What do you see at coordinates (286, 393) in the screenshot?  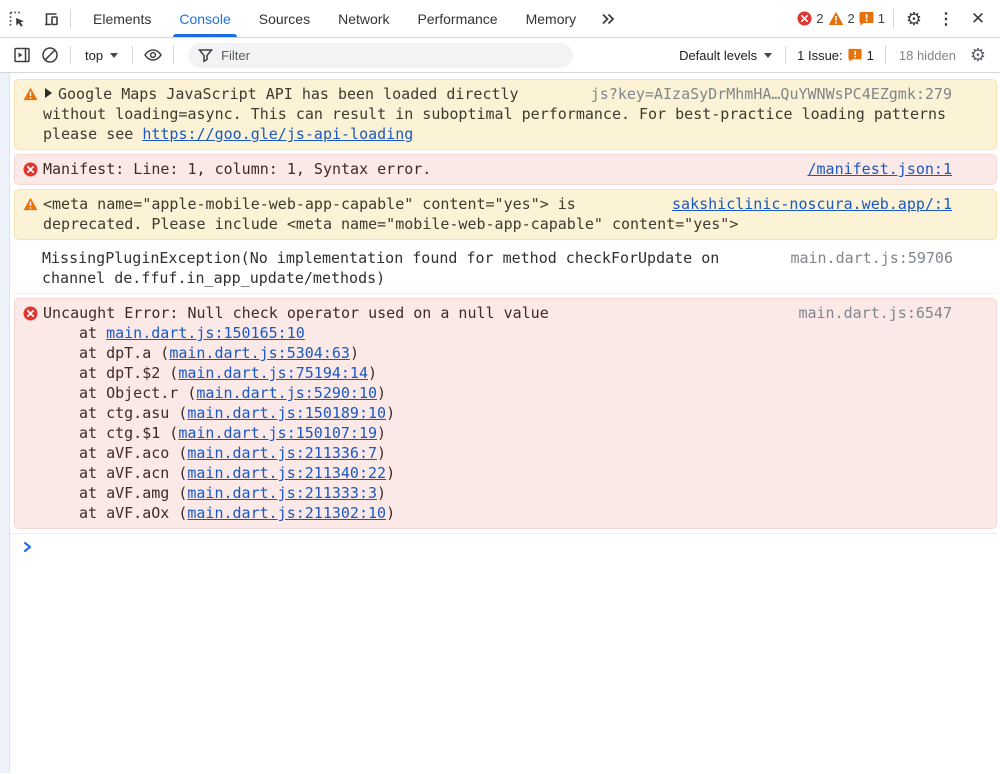 I see `stack-source-link: main.dart.js:5290:10` at bounding box center [286, 393].